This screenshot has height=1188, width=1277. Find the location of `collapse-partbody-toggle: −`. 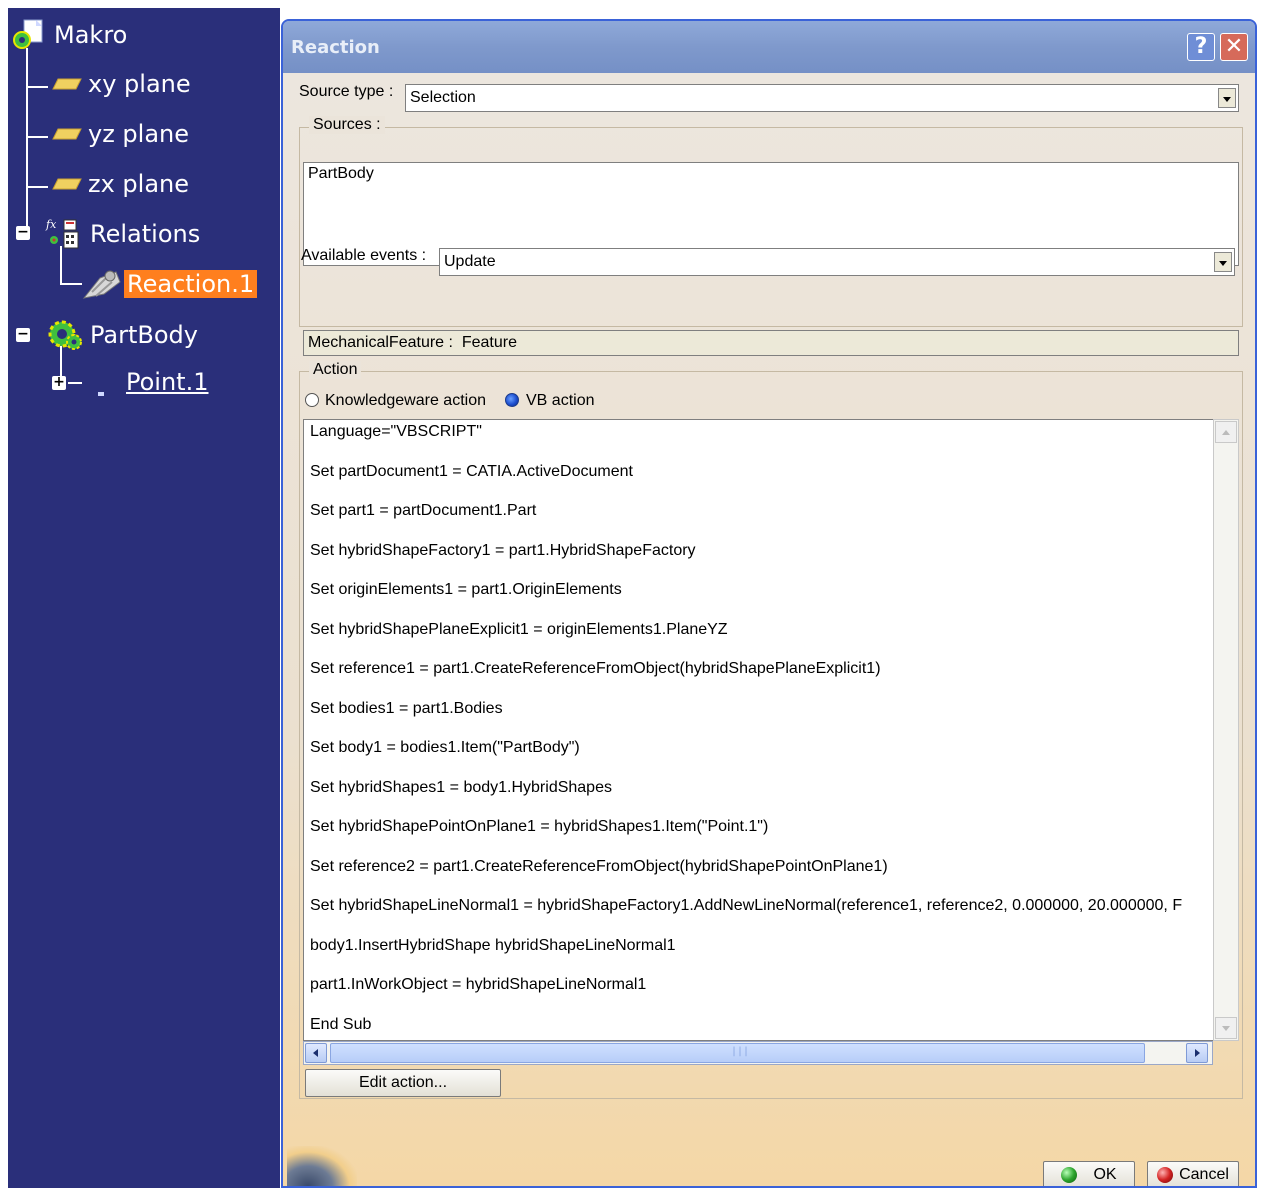

collapse-partbody-toggle: − is located at coordinates (23, 334).